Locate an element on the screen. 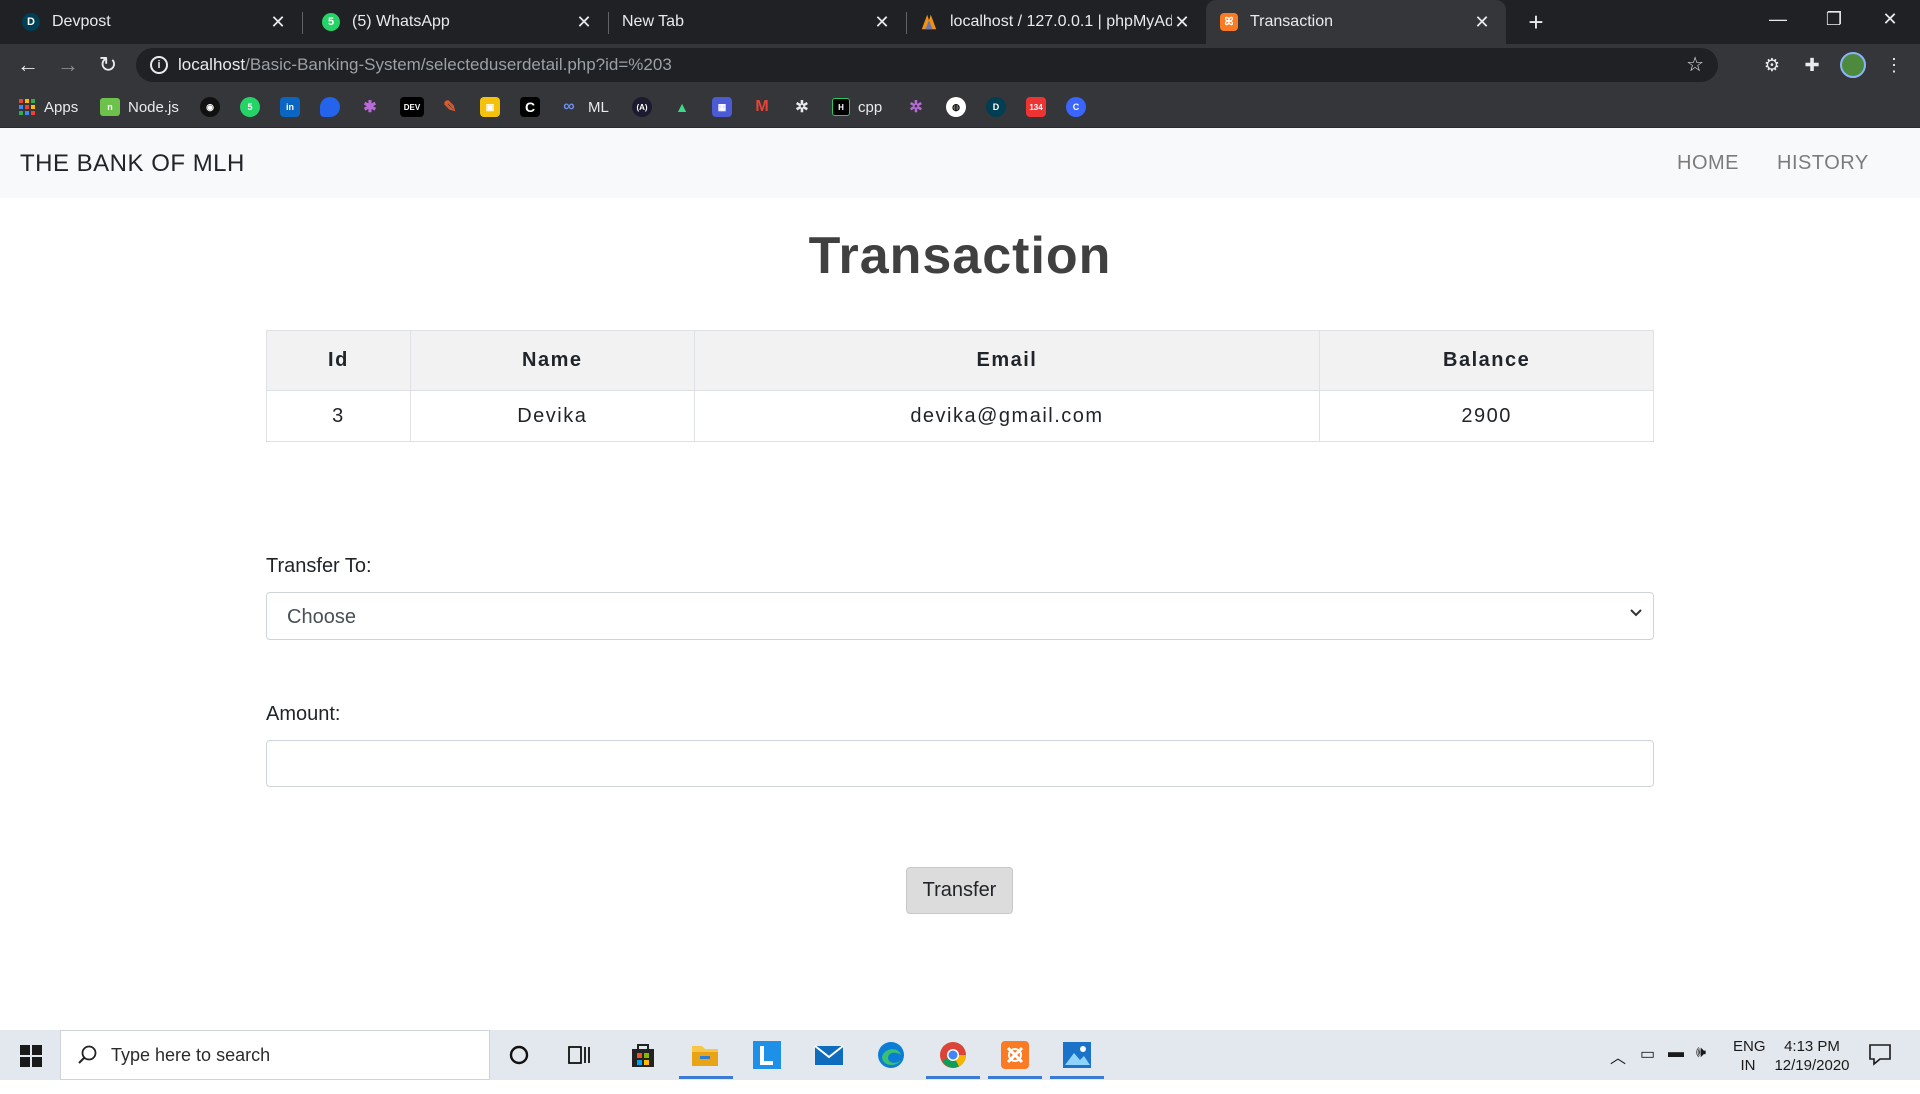 The width and height of the screenshot is (1920, 1094). tab-transaction: ꕤ Transaction ✕ is located at coordinates (1356, 22).